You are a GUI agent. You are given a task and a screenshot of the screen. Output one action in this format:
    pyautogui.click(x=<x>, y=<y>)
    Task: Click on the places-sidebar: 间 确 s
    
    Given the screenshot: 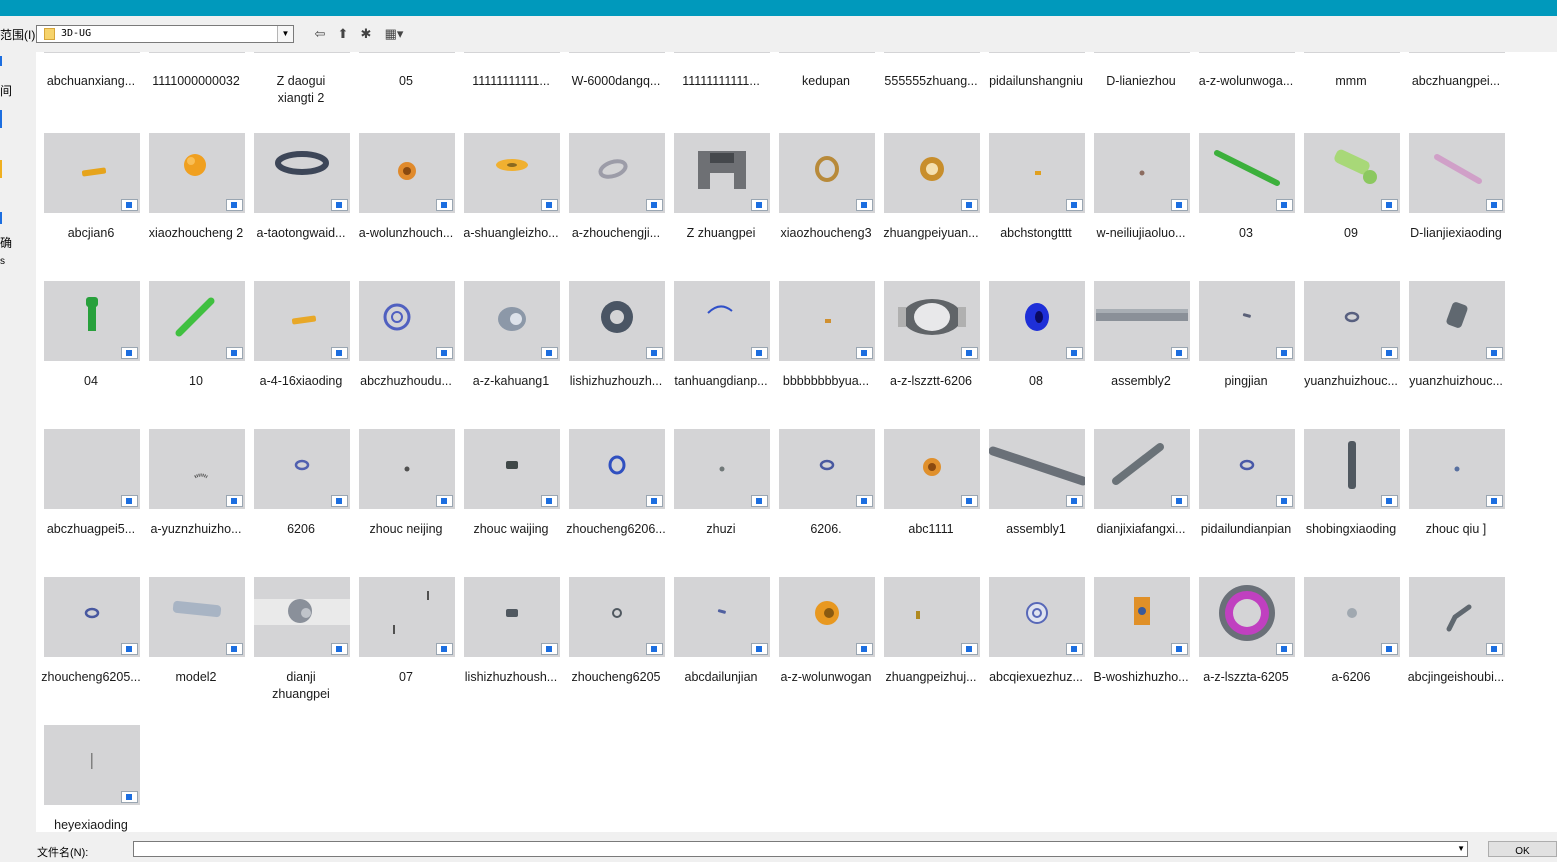 What is the action you would take?
    pyautogui.click(x=18, y=453)
    